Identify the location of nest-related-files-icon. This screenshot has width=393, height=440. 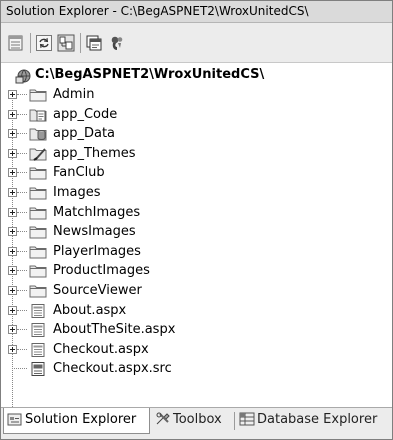
(66, 43).